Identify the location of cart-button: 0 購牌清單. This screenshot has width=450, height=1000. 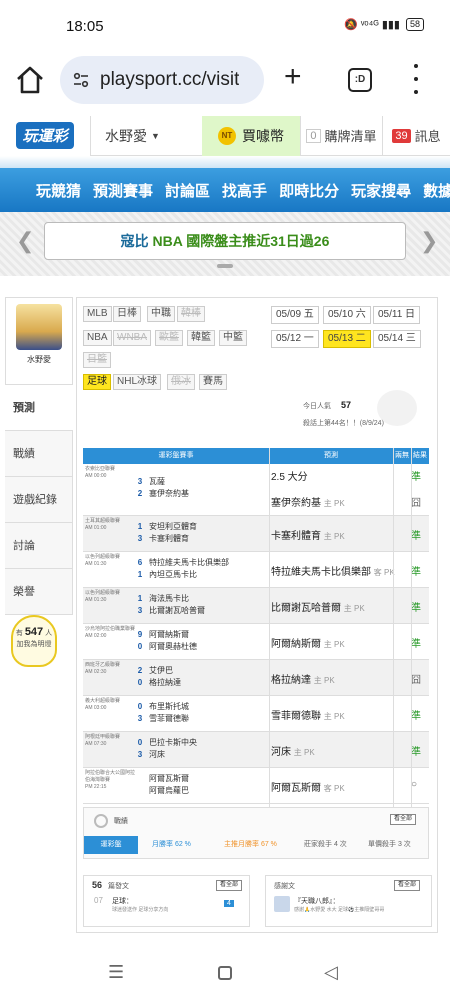
(341, 135).